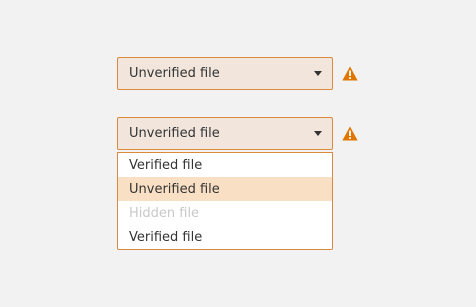 This screenshot has height=307, width=476. Describe the element at coordinates (225, 73) in the screenshot. I see `file-select-collapsed: Unverified file` at that location.